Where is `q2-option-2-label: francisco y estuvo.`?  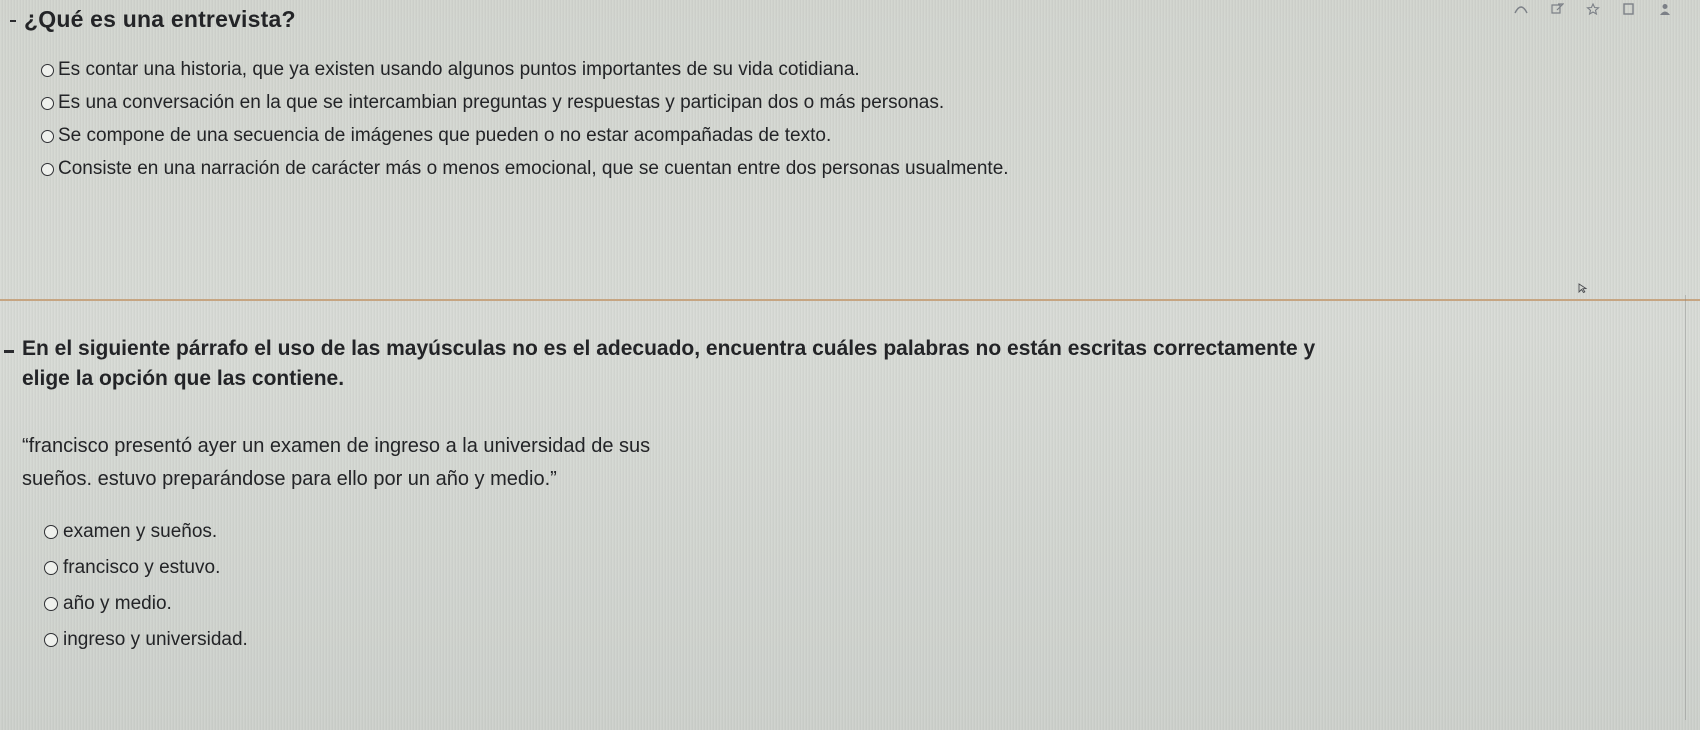
q2-option-2-label: francisco y estuvo. is located at coordinates (142, 567).